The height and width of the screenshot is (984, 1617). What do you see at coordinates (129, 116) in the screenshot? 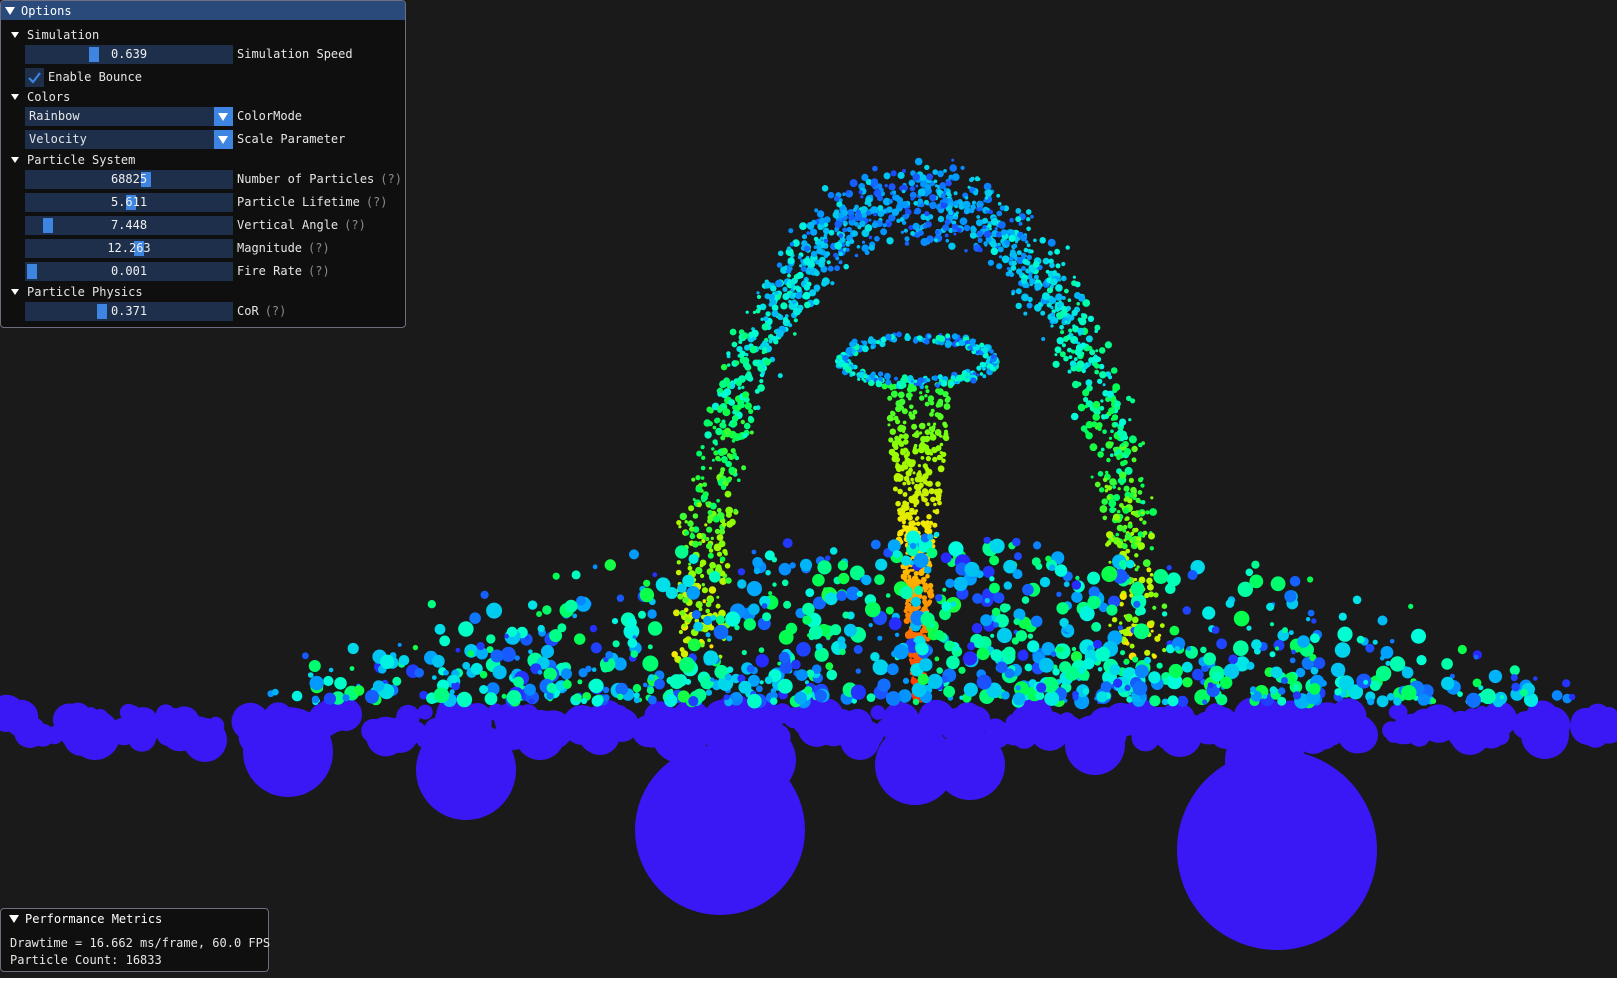
I see `color-mode-combo: Rainbow` at bounding box center [129, 116].